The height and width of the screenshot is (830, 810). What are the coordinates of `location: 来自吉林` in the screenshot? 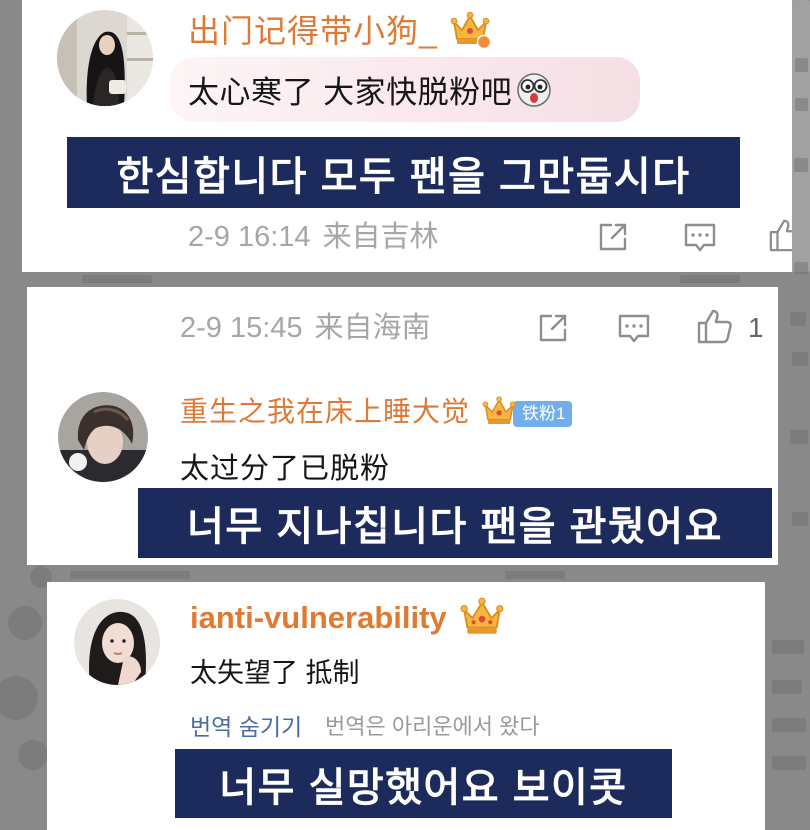 It's located at (380, 237).